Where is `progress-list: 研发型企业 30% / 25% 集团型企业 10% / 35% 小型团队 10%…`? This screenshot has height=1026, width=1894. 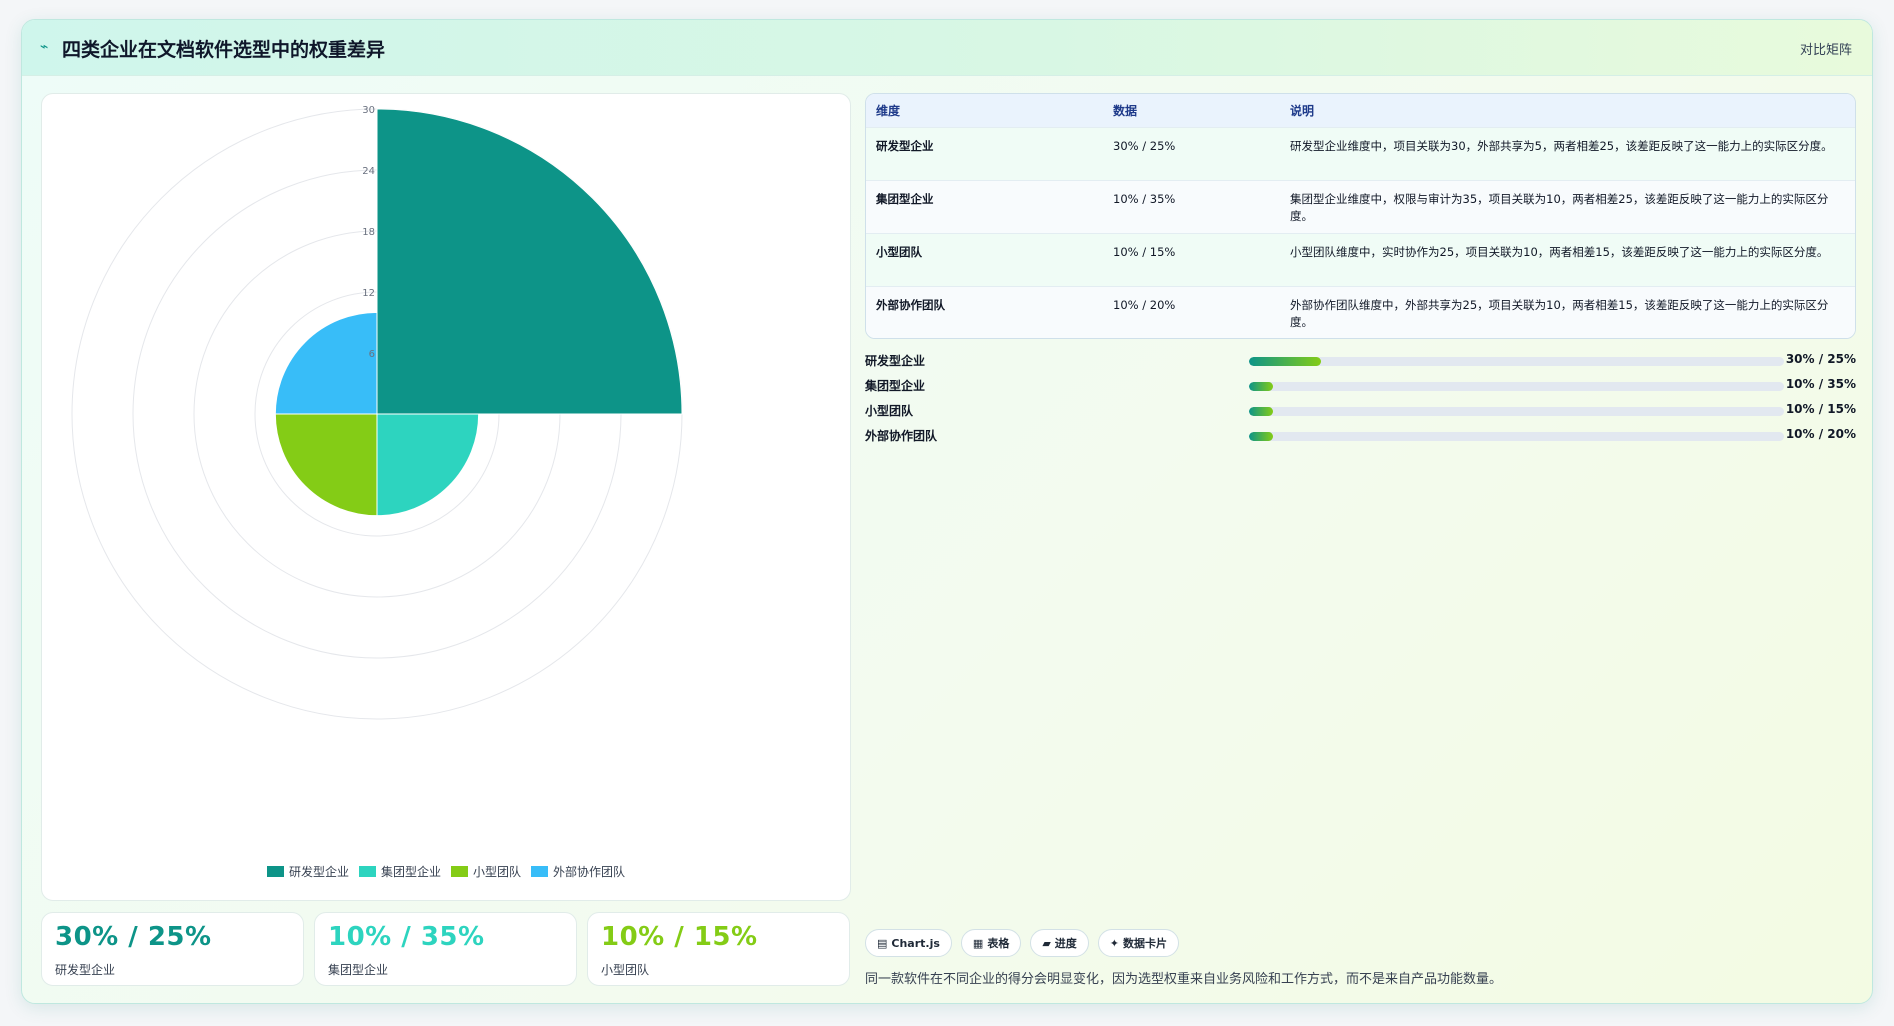
progress-list: 研发型企业 30% / 25% 集团型企业 10% / 35% 小型团队 10%… is located at coordinates (1360, 400).